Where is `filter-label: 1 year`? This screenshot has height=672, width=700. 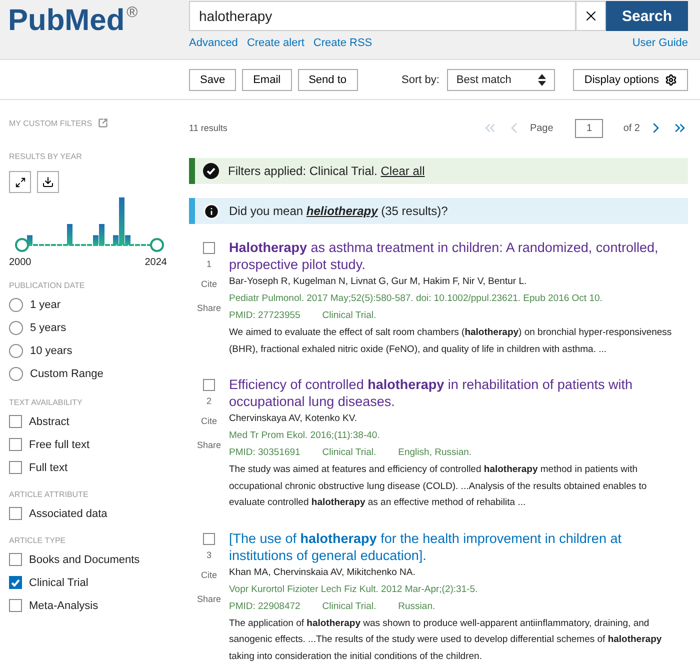 filter-label: 1 year is located at coordinates (45, 304).